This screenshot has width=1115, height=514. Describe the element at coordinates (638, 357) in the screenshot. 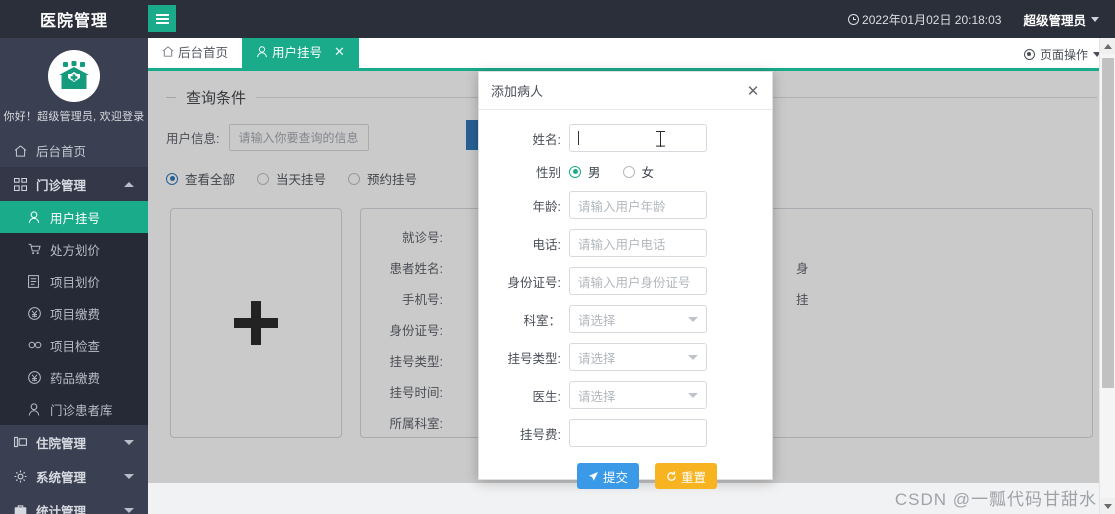

I see `registration-type-select: 请选择` at that location.